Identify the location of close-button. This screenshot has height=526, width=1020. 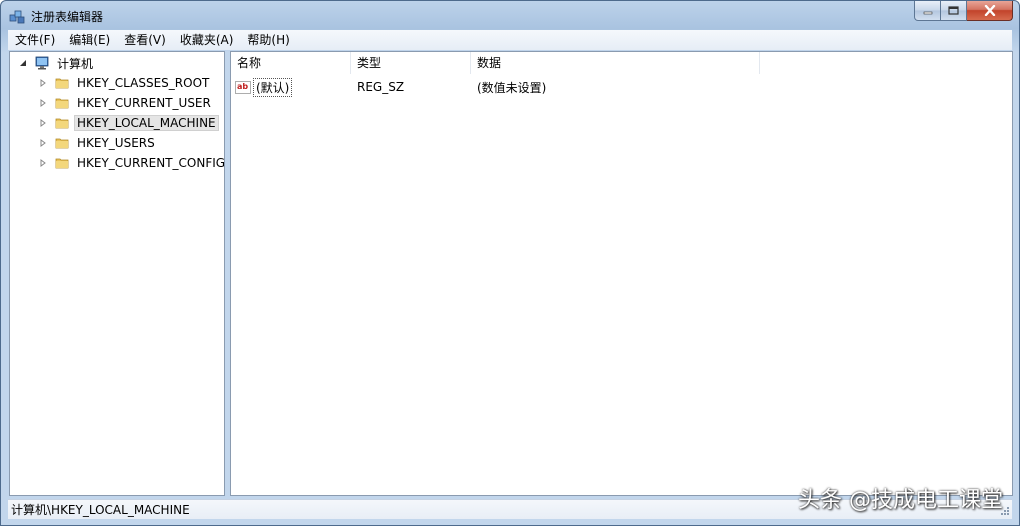
(990, 11).